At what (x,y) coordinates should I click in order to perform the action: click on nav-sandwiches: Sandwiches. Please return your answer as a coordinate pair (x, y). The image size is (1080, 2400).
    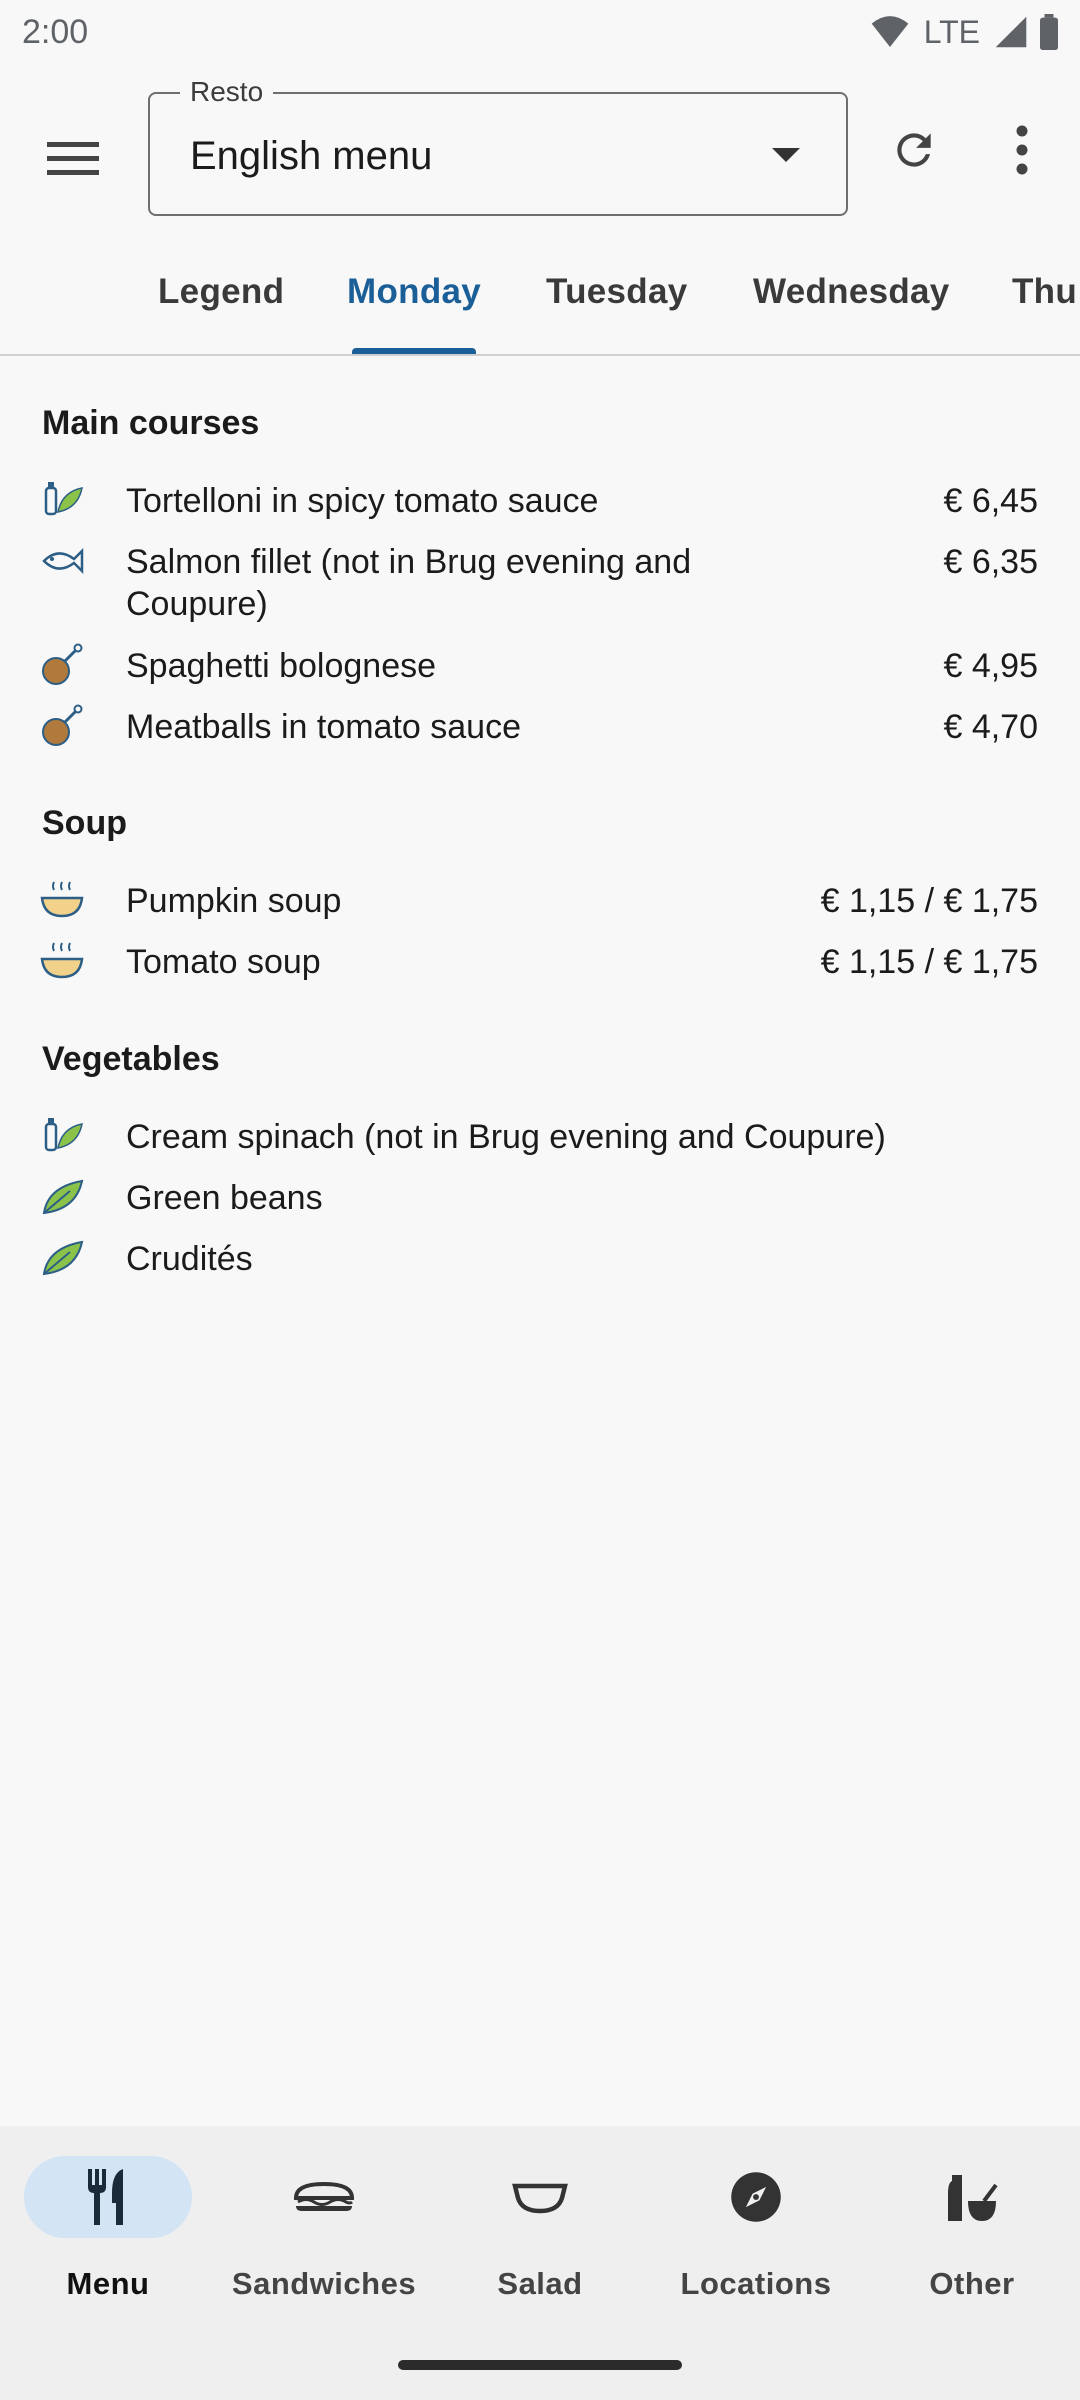
    Looking at the image, I should click on (324, 2246).